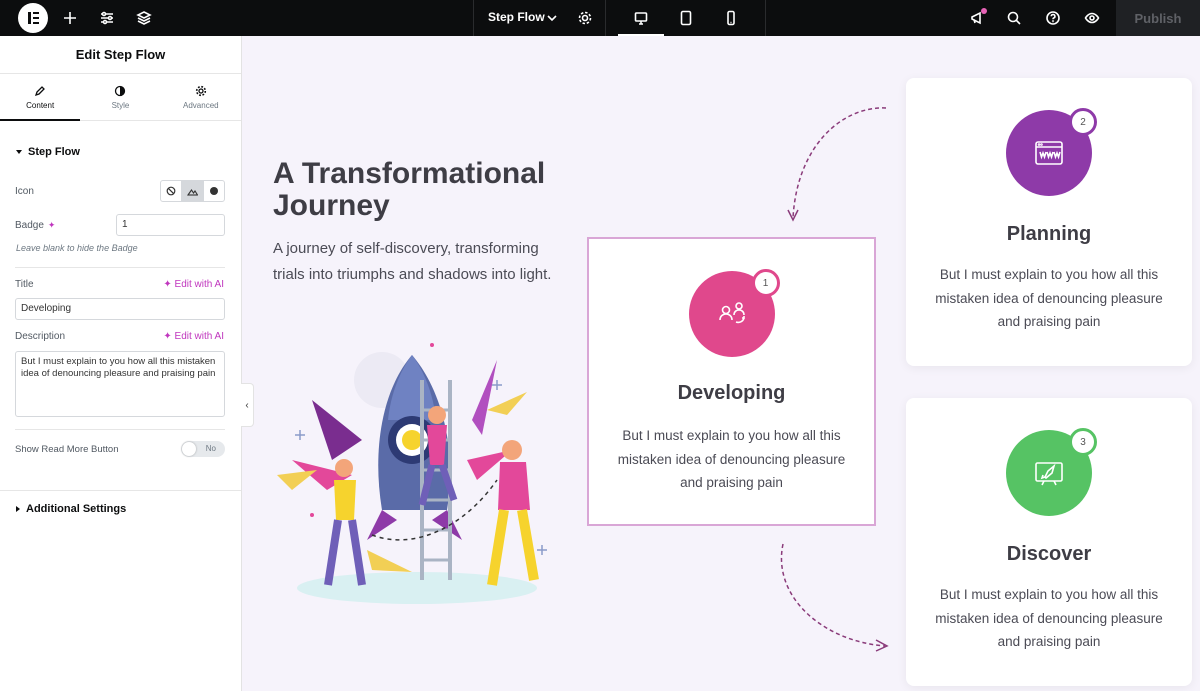 This screenshot has height=691, width=1200. What do you see at coordinates (731, 393) in the screenshot?
I see `step-title: Developing` at bounding box center [731, 393].